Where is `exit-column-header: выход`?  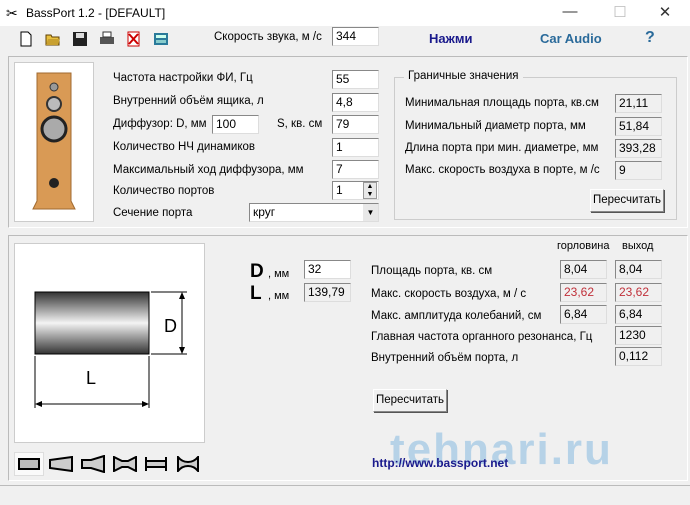
exit-column-header: выход is located at coordinates (638, 246).